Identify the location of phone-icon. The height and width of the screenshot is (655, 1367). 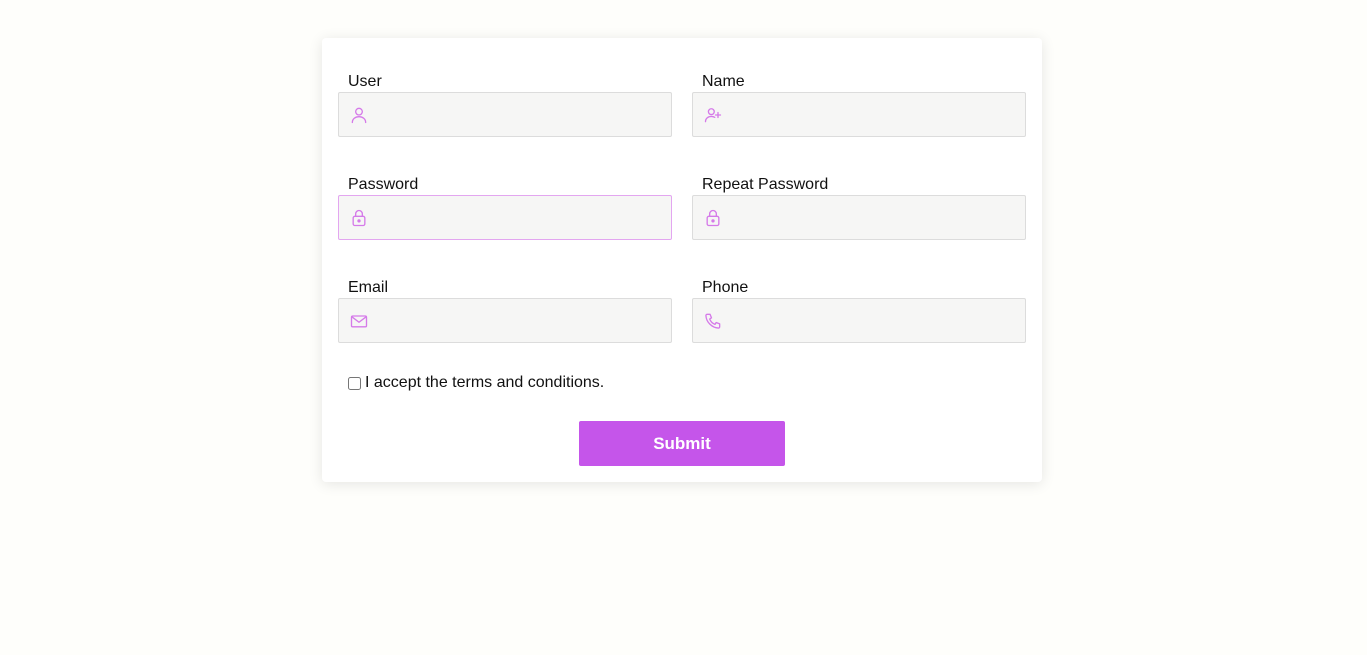
(713, 321).